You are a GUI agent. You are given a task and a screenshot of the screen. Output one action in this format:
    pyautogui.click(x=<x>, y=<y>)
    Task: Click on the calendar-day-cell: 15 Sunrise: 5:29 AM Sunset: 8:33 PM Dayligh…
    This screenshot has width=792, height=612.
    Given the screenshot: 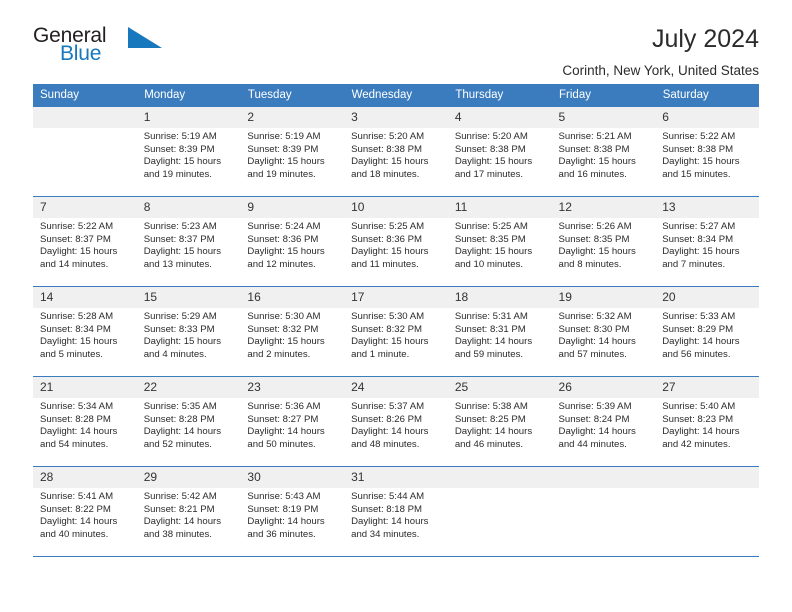 What is the action you would take?
    pyautogui.click(x=188, y=331)
    